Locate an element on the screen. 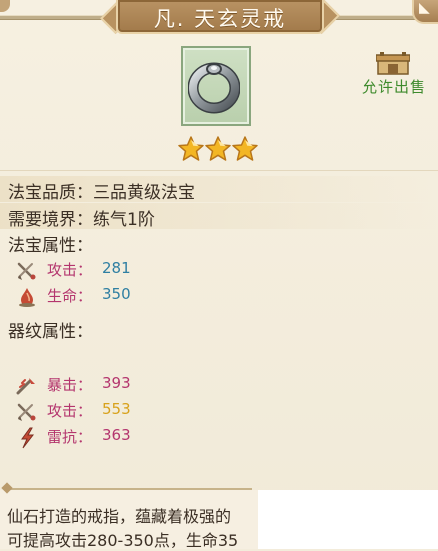 This screenshot has height=551, width=438. pattern-crit-value: 393 is located at coordinates (116, 383).